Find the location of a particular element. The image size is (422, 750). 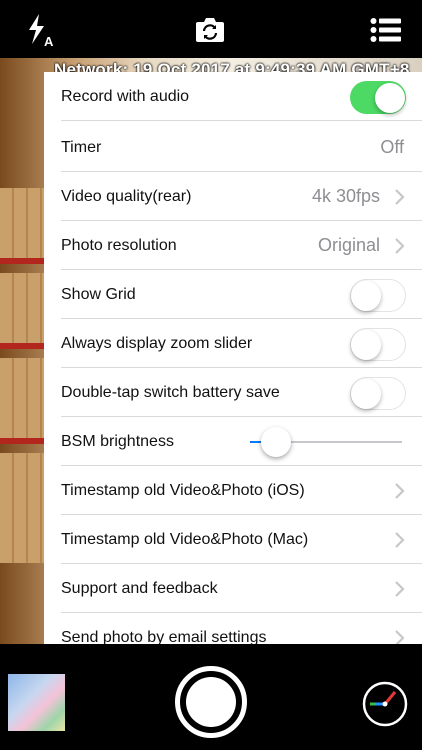

bsm-brightness-slider is located at coordinates (326, 442).